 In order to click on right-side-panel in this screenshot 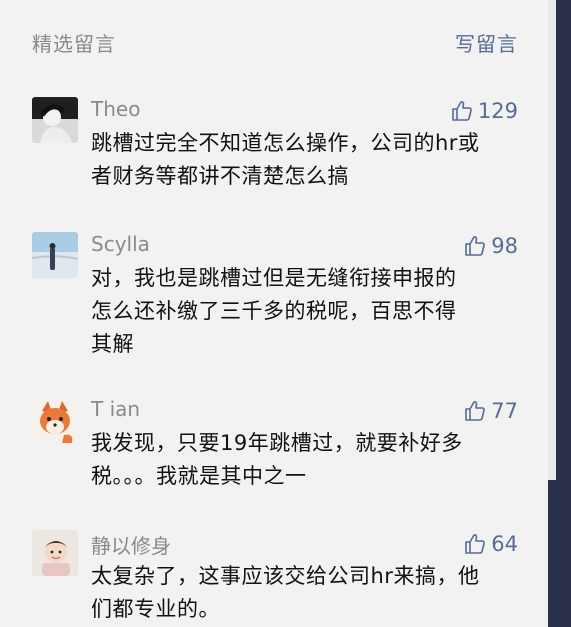, I will do `click(559, 313)`.